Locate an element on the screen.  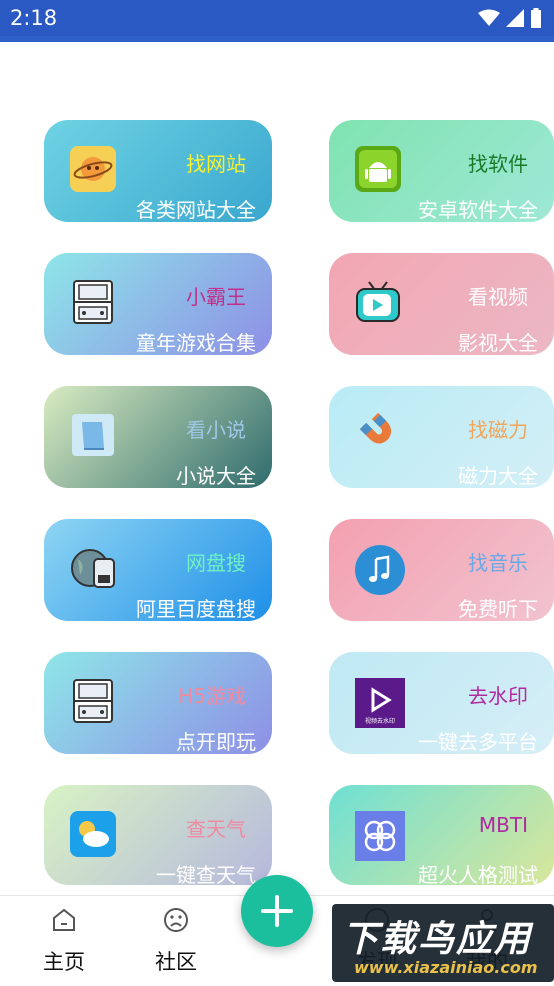
status-icons is located at coordinates (510, 18).